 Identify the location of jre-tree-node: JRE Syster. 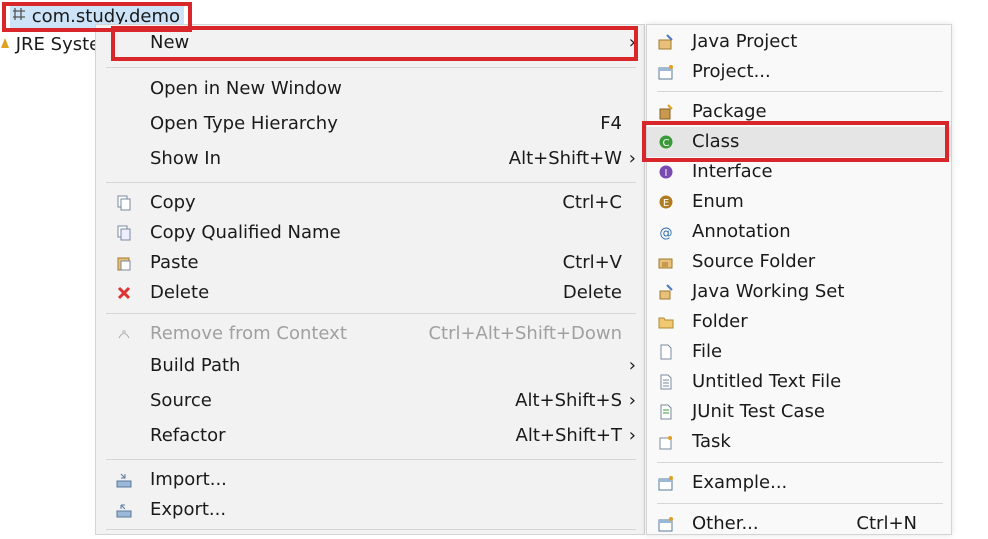
(54, 44).